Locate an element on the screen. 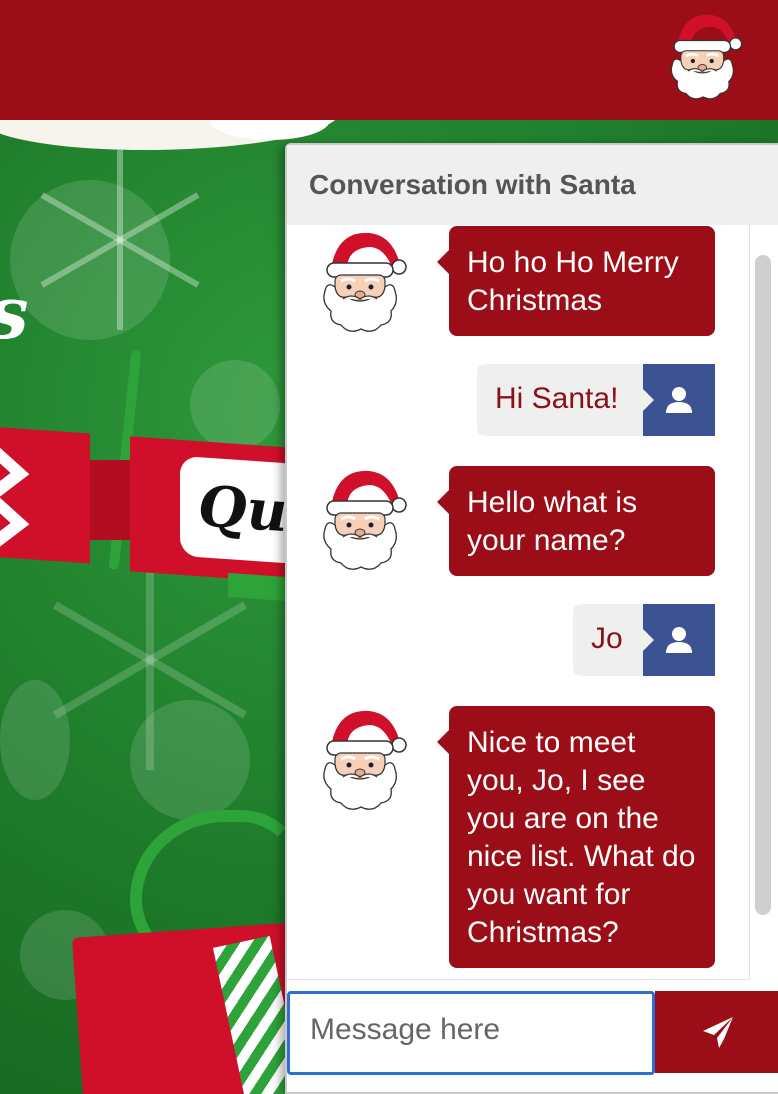 Image resolution: width=778 pixels, height=1094 pixels. chat-title: Conversation with Santa is located at coordinates (472, 184).